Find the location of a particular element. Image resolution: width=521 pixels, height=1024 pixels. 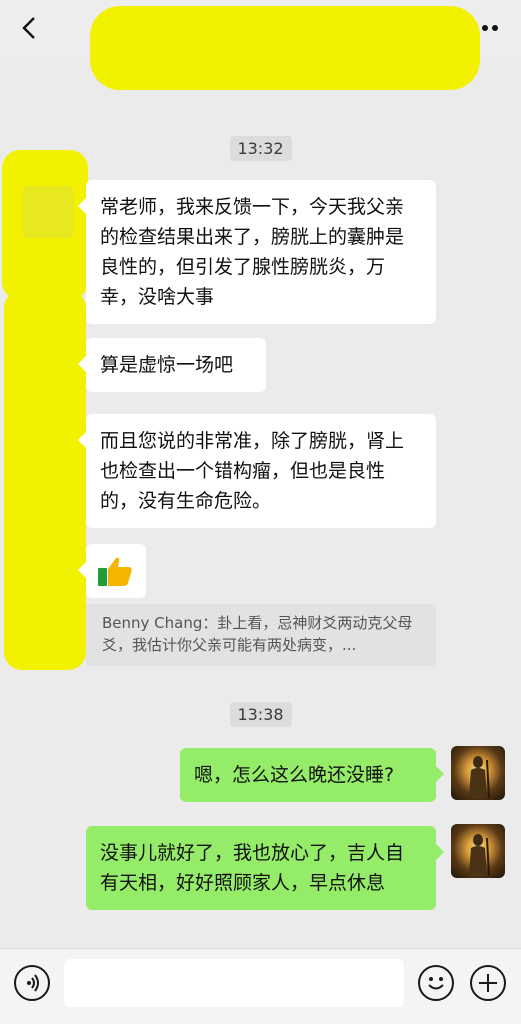

input-bar is located at coordinates (260, 986).